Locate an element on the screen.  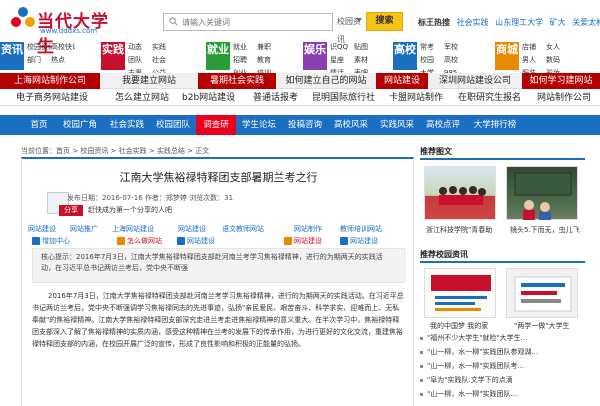
category-link: 高校快讯 is located at coordinates (63, 47).